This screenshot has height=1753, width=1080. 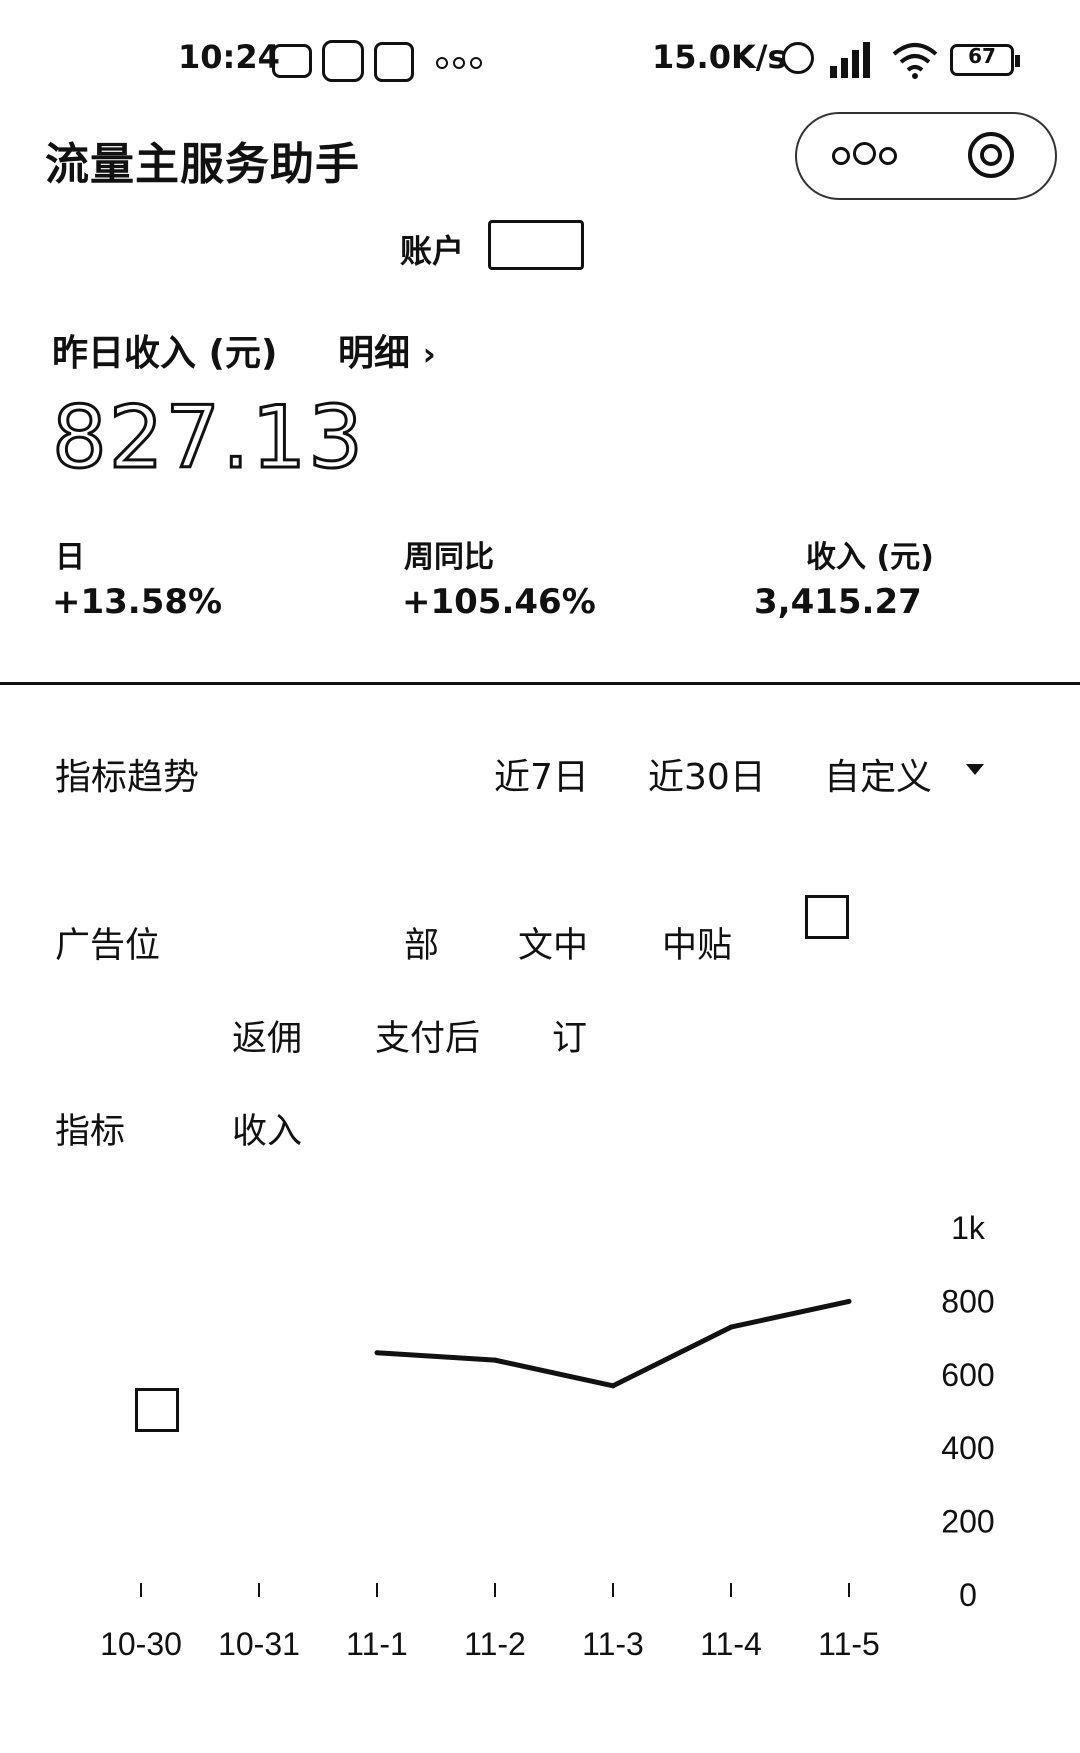 I want to click on stat-value-weekly: +105.46%, so click(x=499, y=602).